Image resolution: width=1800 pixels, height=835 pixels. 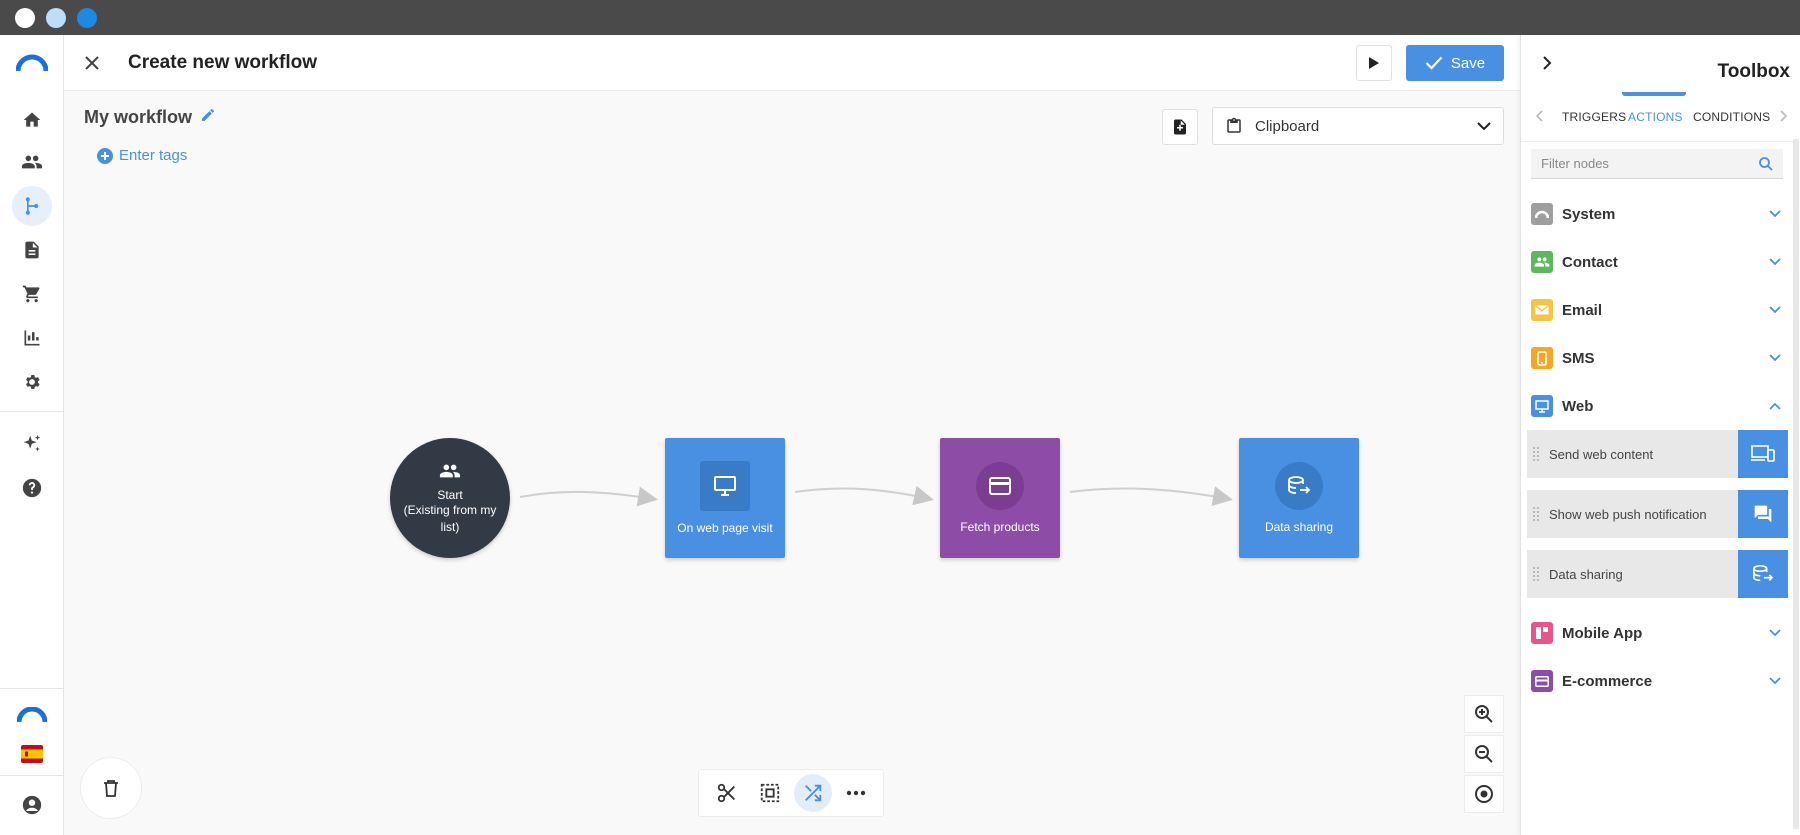 I want to click on save-button: Save, so click(x=1455, y=63).